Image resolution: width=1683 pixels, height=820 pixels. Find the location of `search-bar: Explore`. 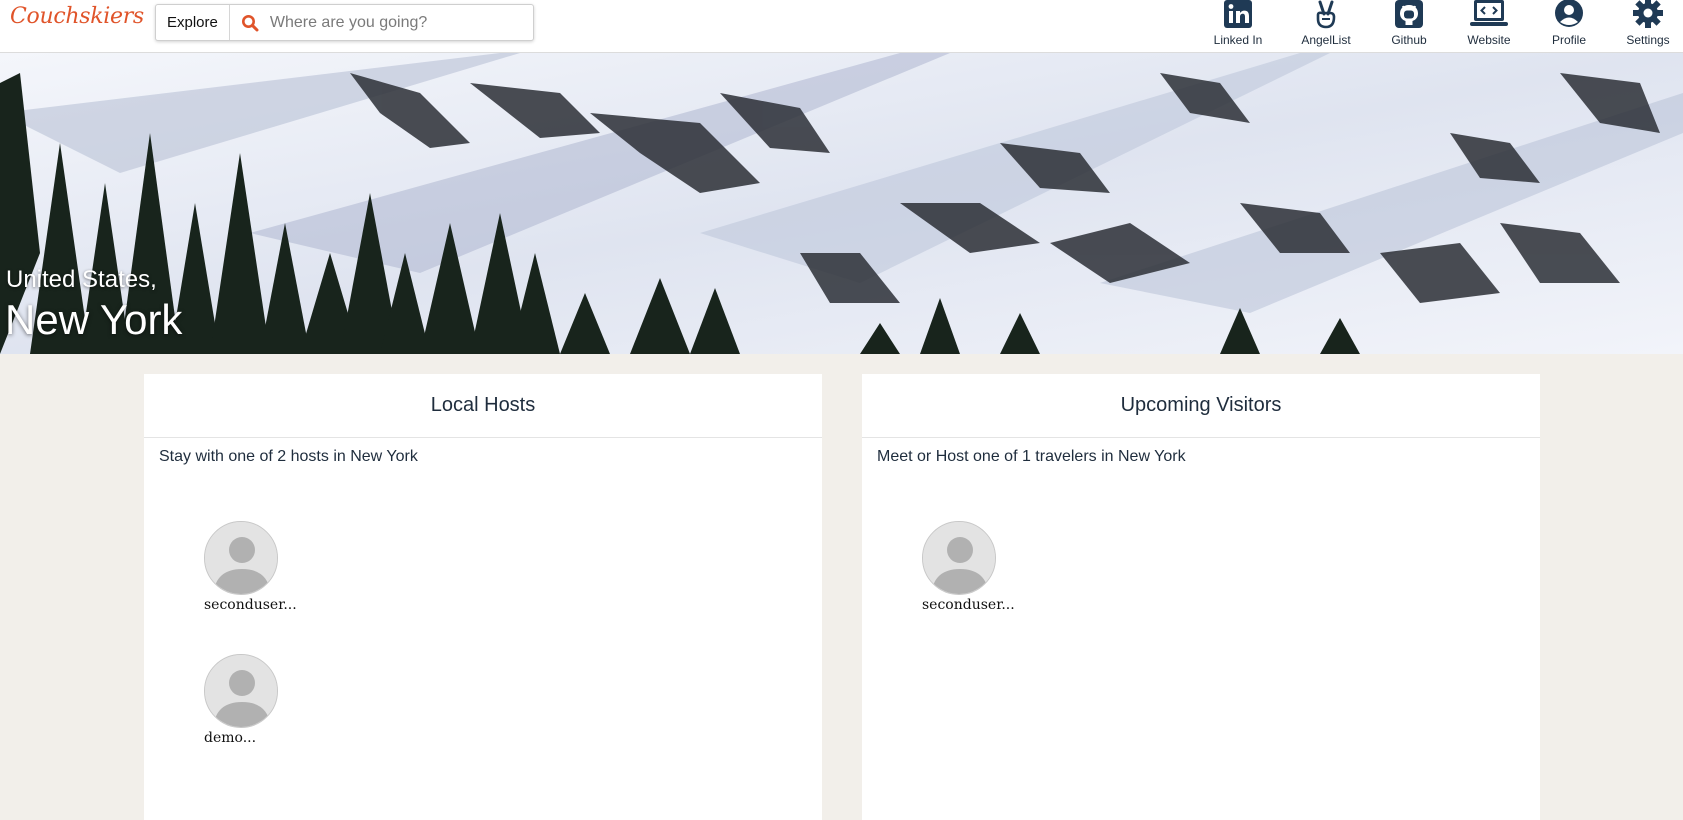

search-bar: Explore is located at coordinates (344, 22).